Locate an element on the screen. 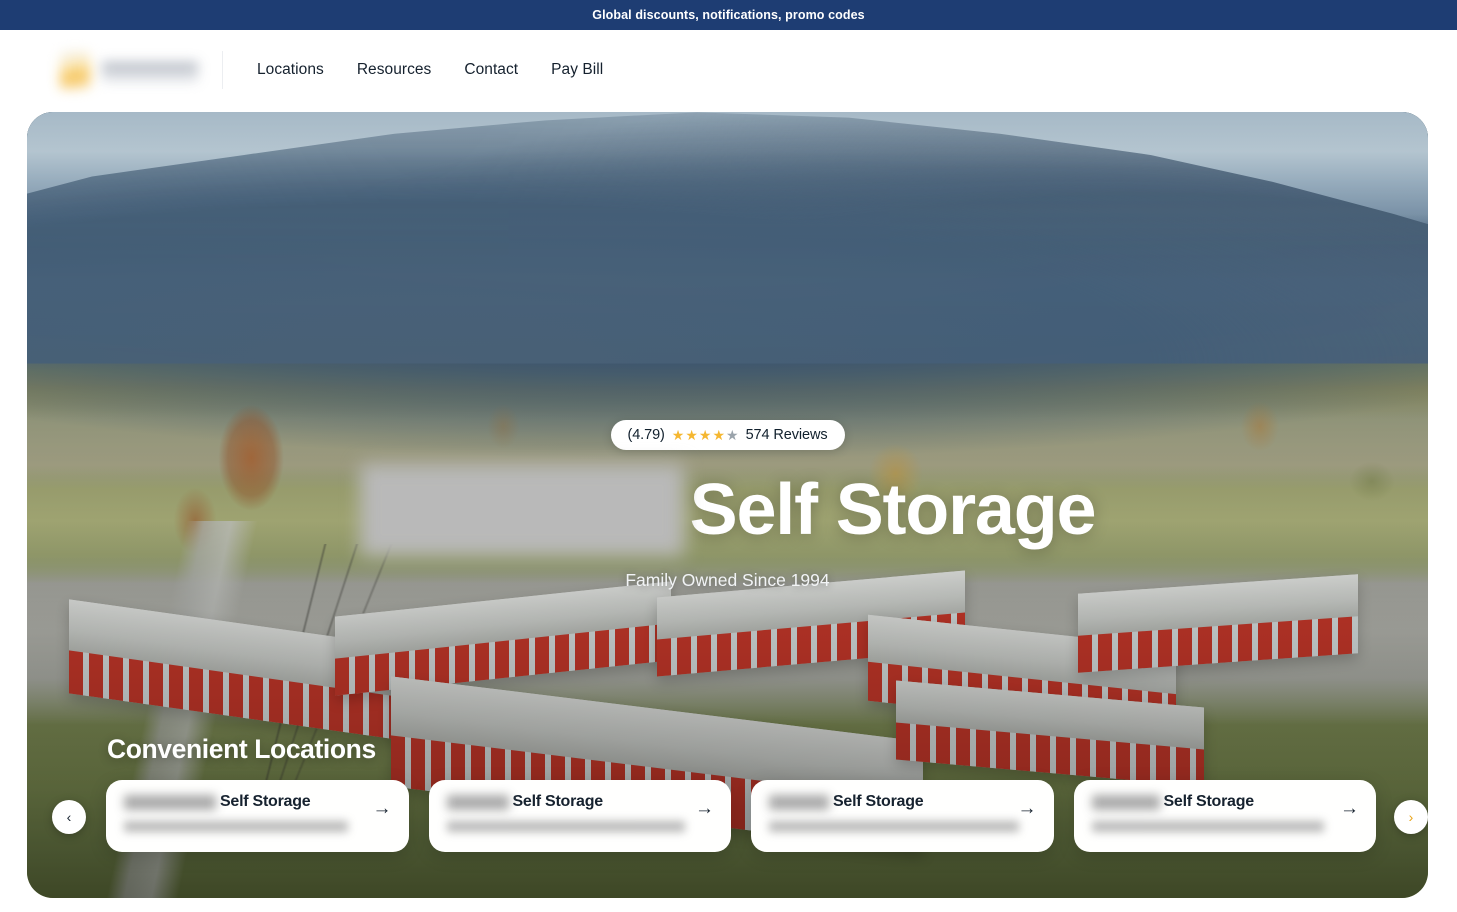  hero-title-row: Self Storage is located at coordinates (727, 510).